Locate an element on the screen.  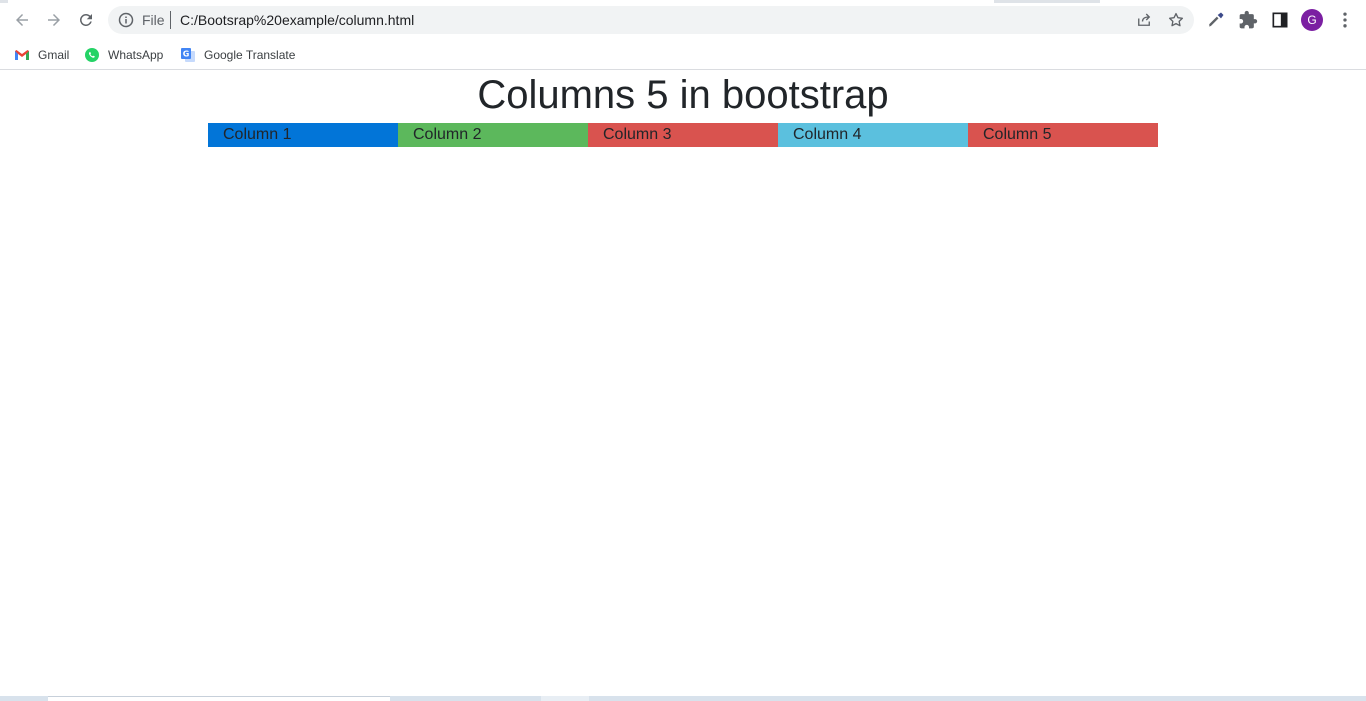
bookmark-gmail: Gmail is located at coordinates (41, 55).